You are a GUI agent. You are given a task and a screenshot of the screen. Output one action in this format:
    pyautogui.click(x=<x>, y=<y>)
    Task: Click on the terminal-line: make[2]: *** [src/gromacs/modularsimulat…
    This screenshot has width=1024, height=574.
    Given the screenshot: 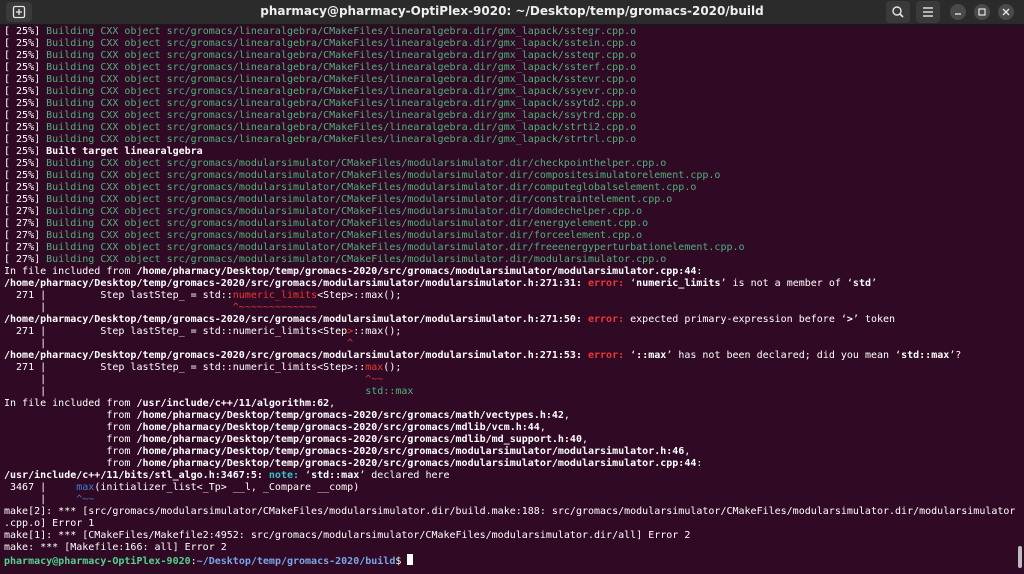 What is the action you would take?
    pyautogui.click(x=508, y=512)
    